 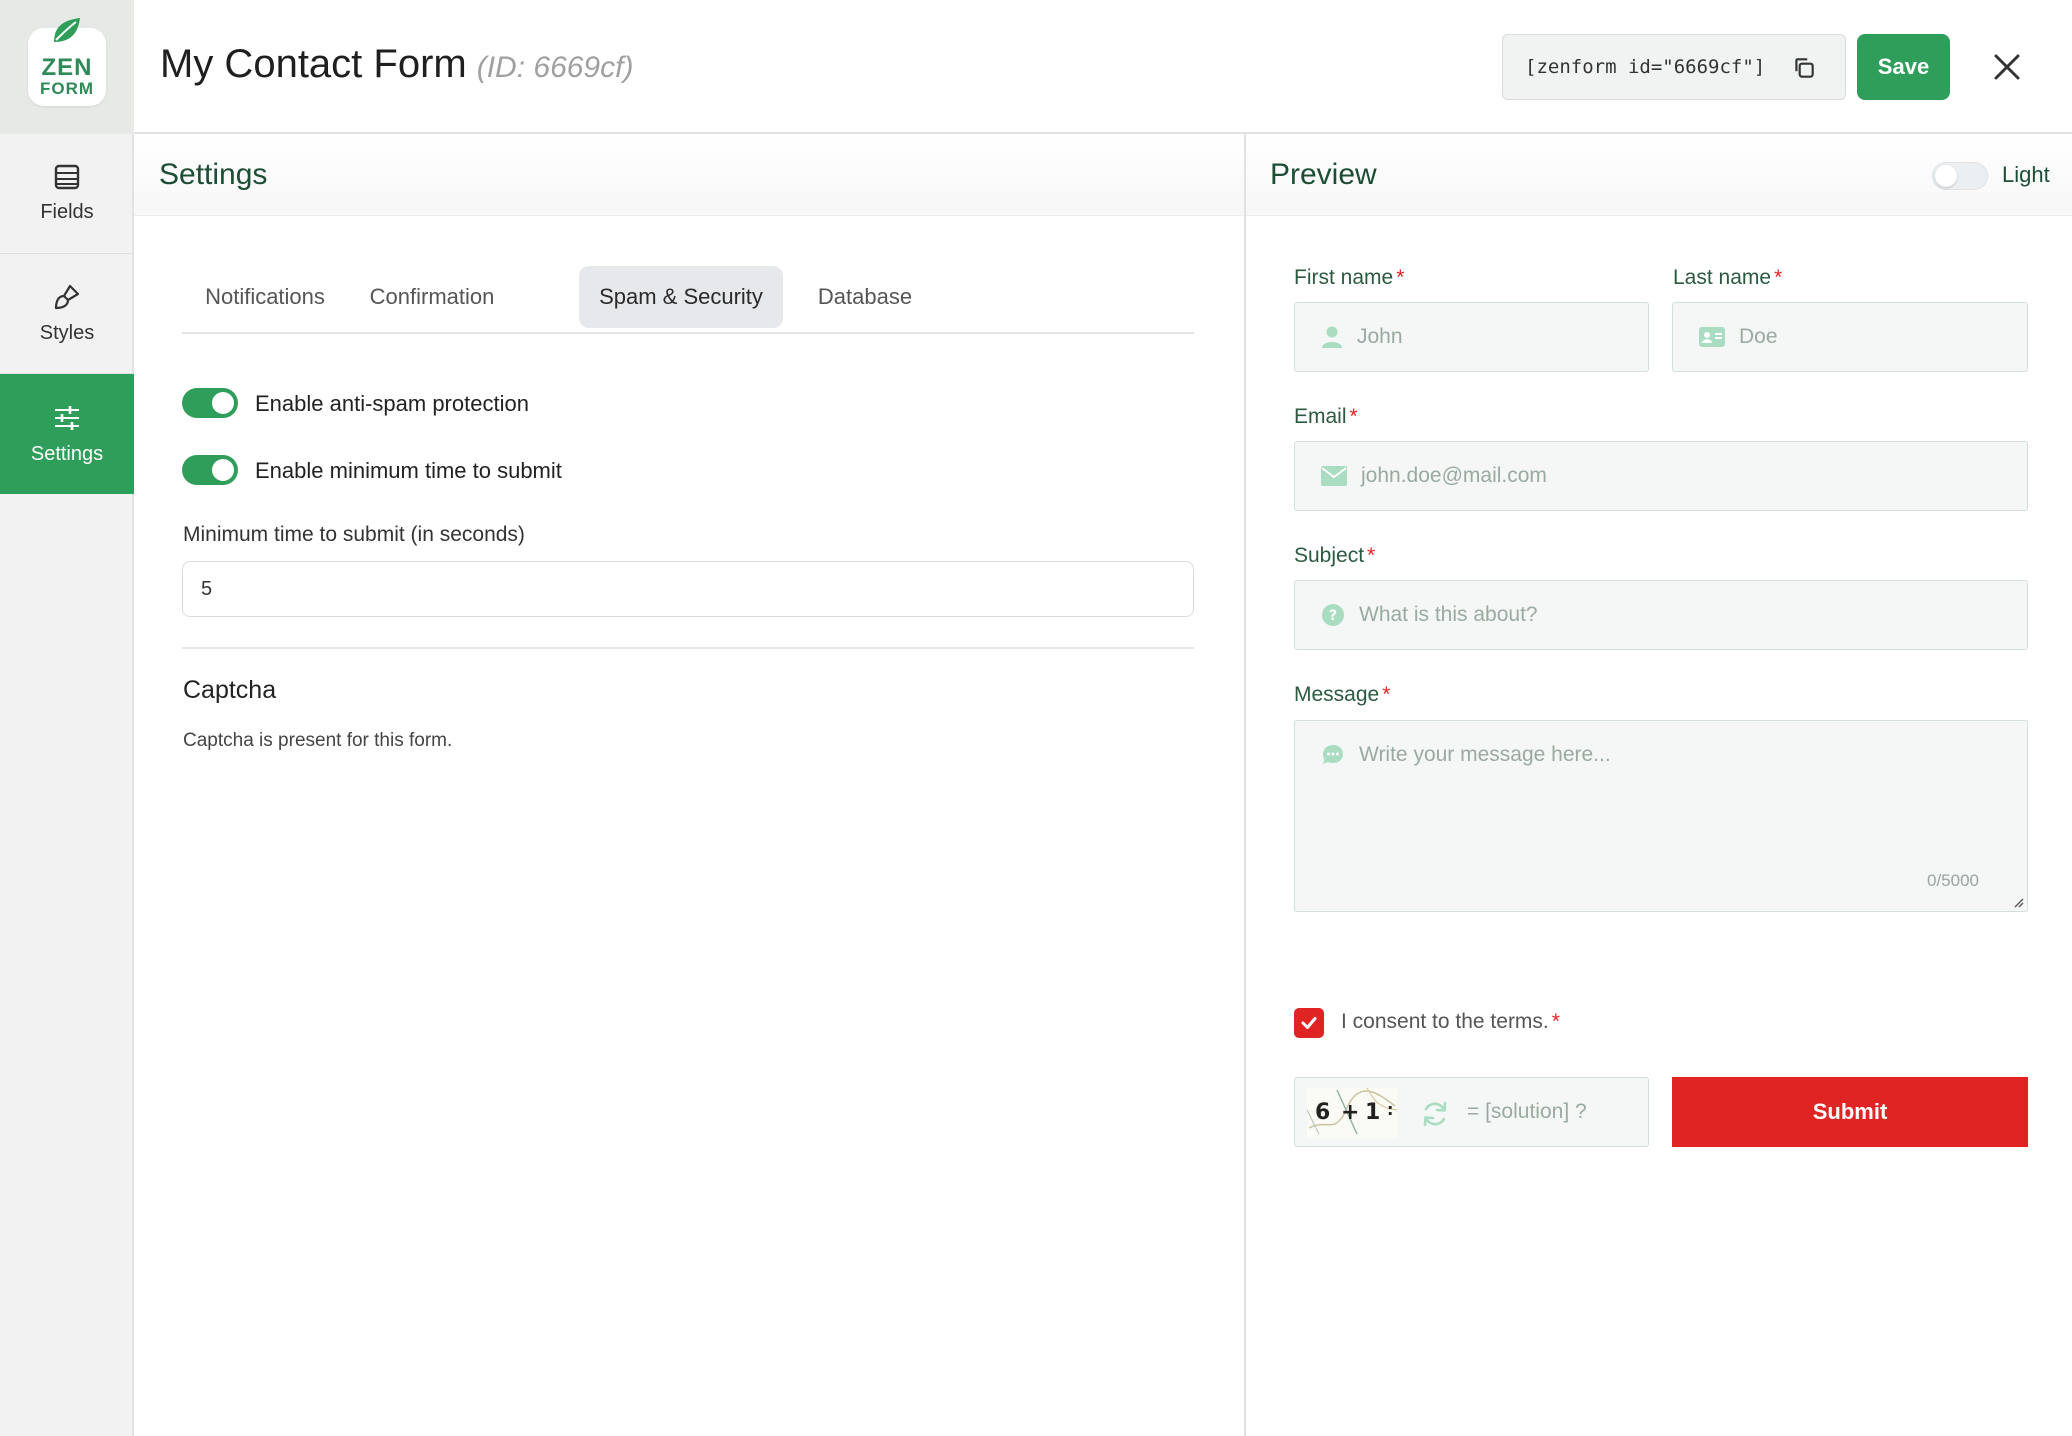 What do you see at coordinates (1850, 1112) in the screenshot?
I see `submit-button: Submit` at bounding box center [1850, 1112].